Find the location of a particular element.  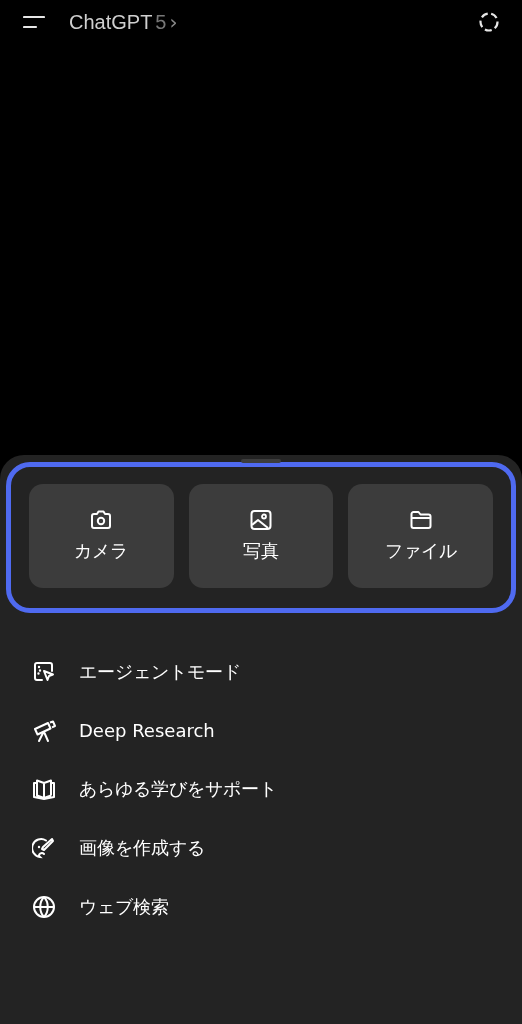

camera-button: カメラ is located at coordinates (101, 536).